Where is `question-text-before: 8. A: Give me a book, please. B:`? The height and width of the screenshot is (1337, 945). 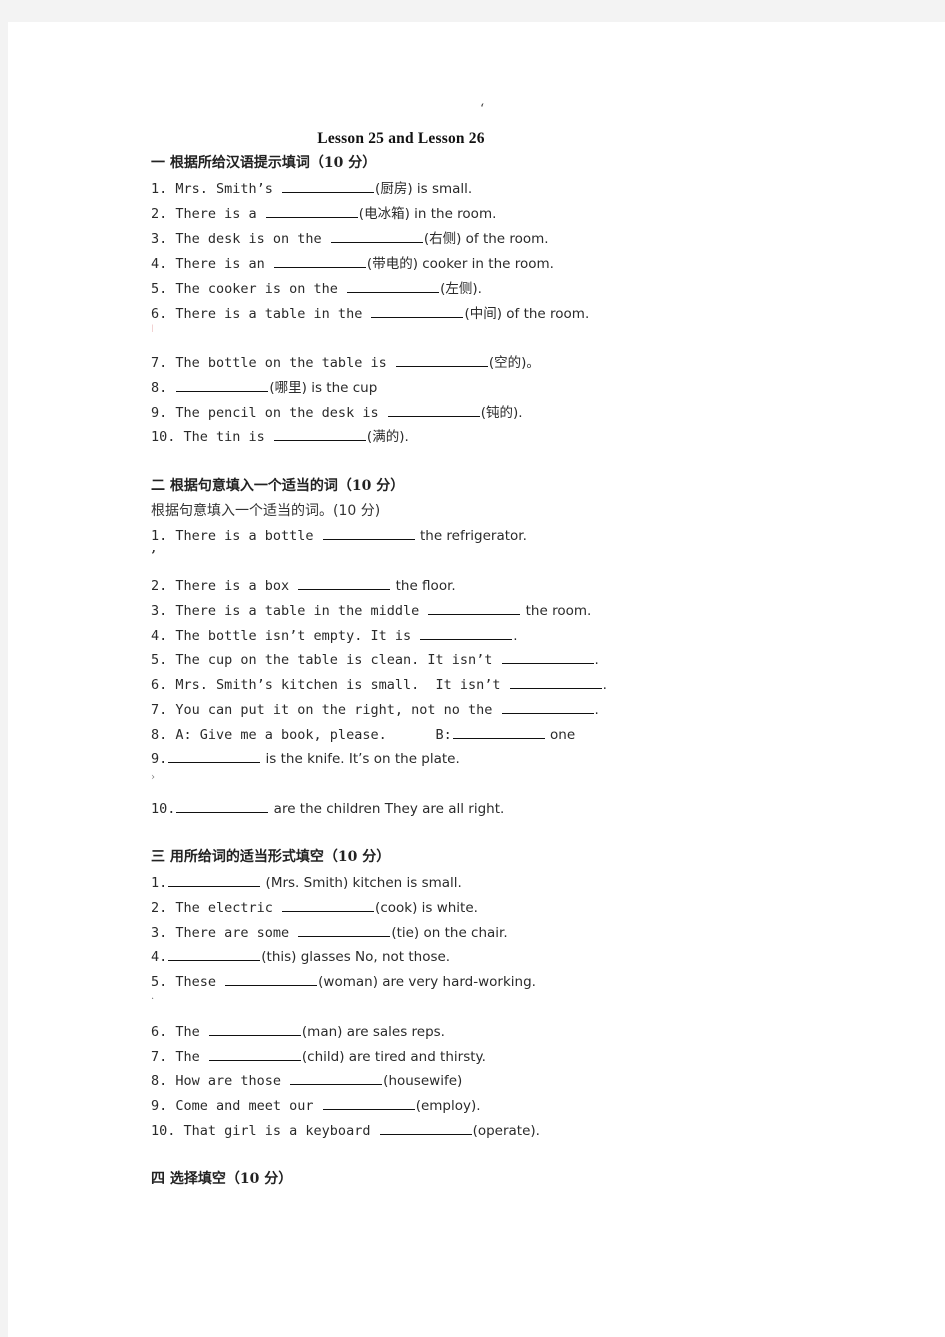
question-text-before: 8. A: Give me a book, please. B: is located at coordinates (301, 735).